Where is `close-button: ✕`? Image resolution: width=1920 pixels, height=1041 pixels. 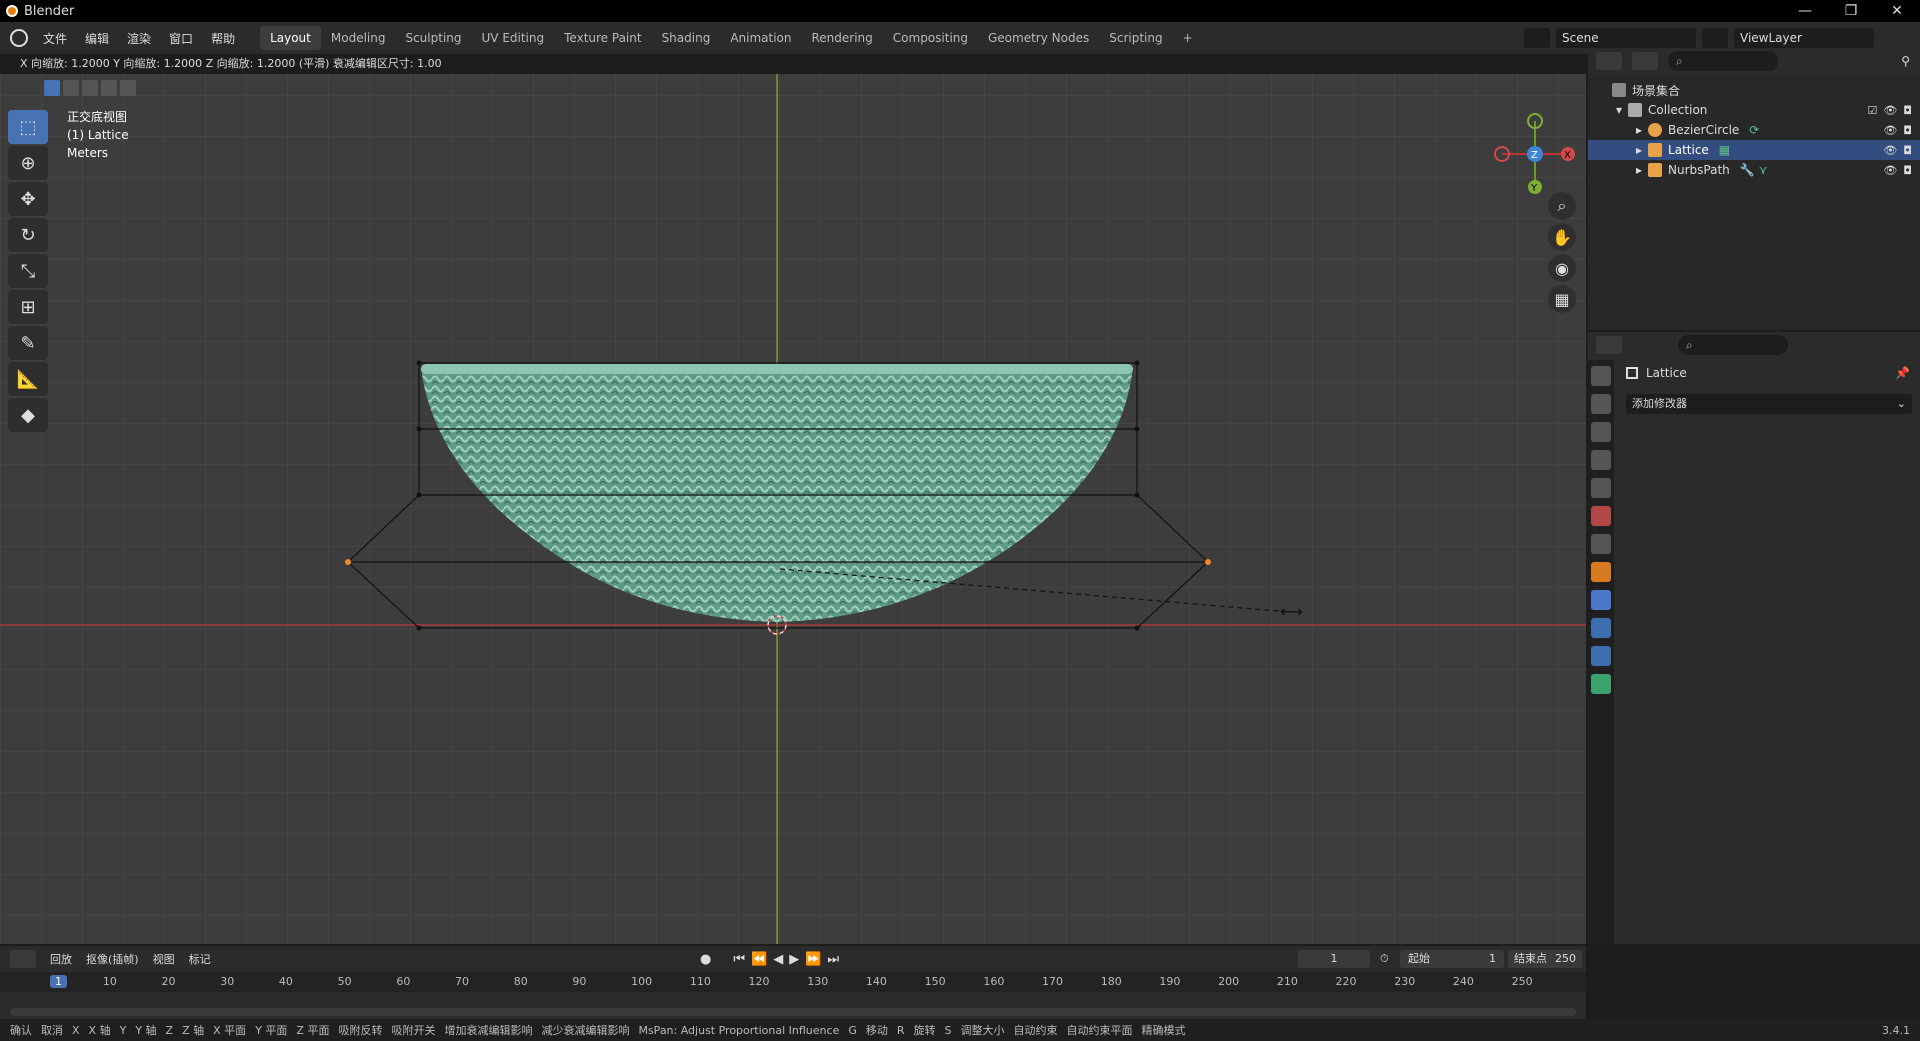
close-button: ✕ is located at coordinates (1897, 11).